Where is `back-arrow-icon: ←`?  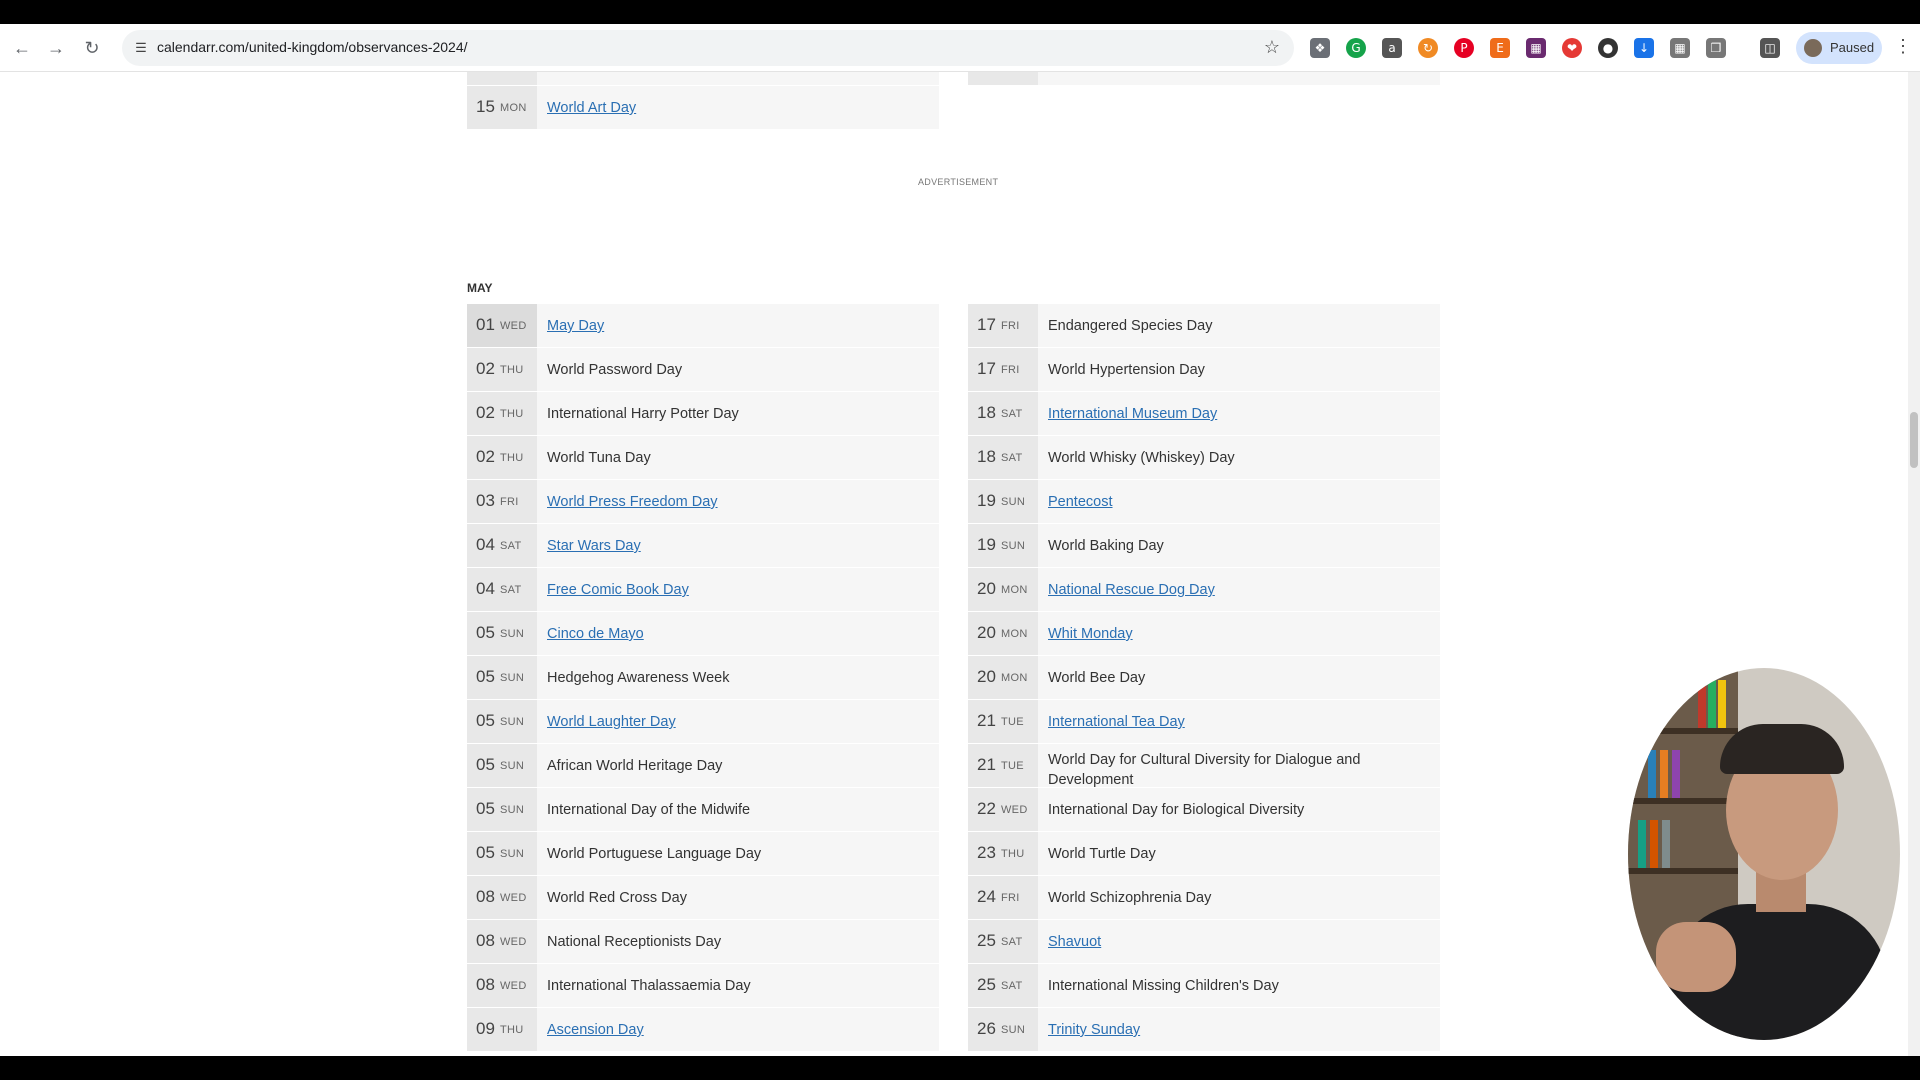 back-arrow-icon: ← is located at coordinates (22, 48).